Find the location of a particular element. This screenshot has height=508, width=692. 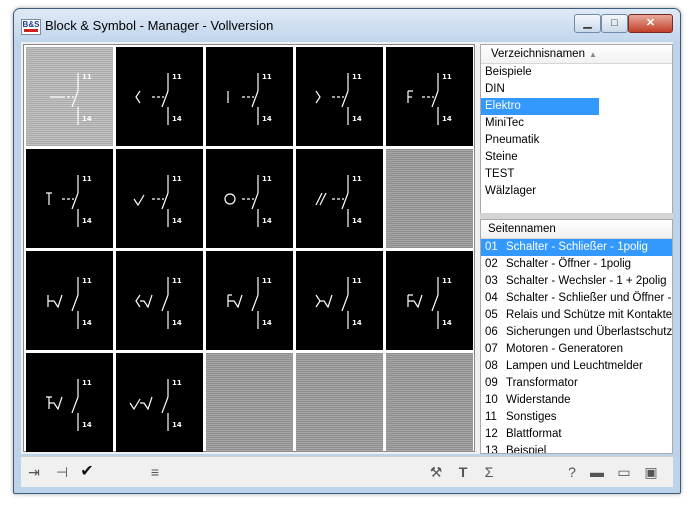

page-label: Relais und Schütze mit Kontakte is located at coordinates (589, 315).